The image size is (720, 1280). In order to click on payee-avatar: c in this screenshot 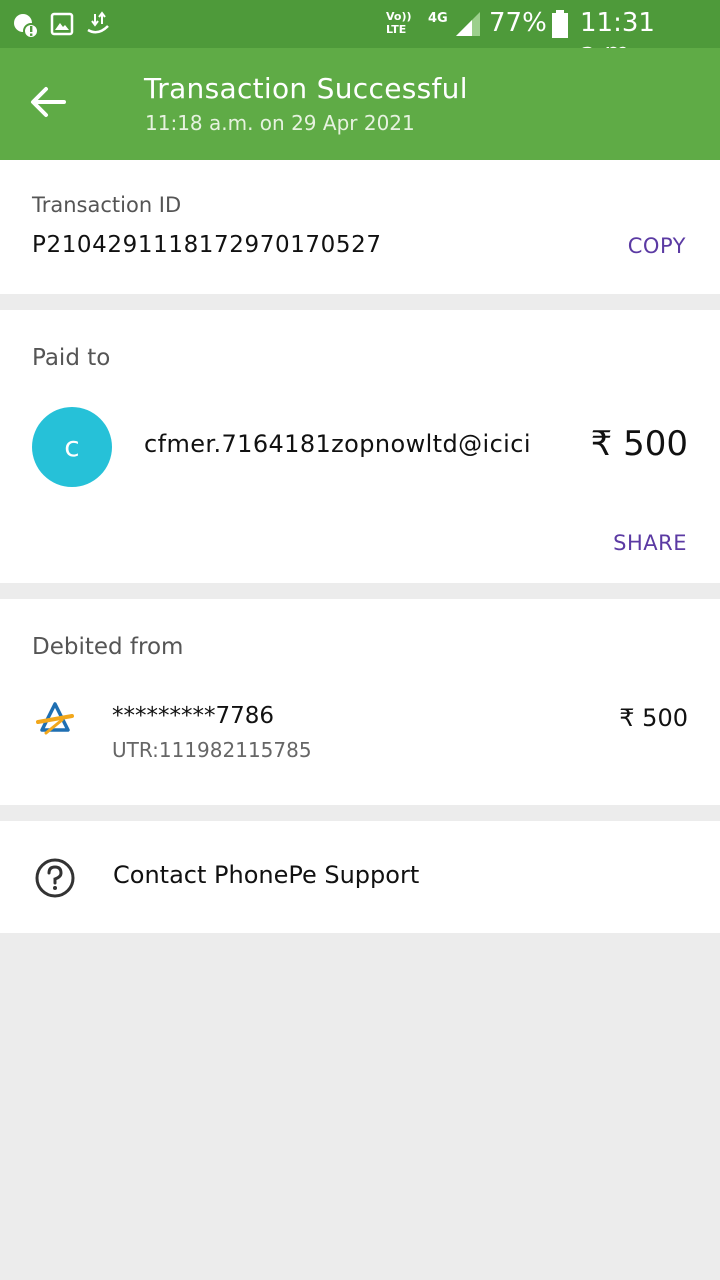, I will do `click(72, 447)`.